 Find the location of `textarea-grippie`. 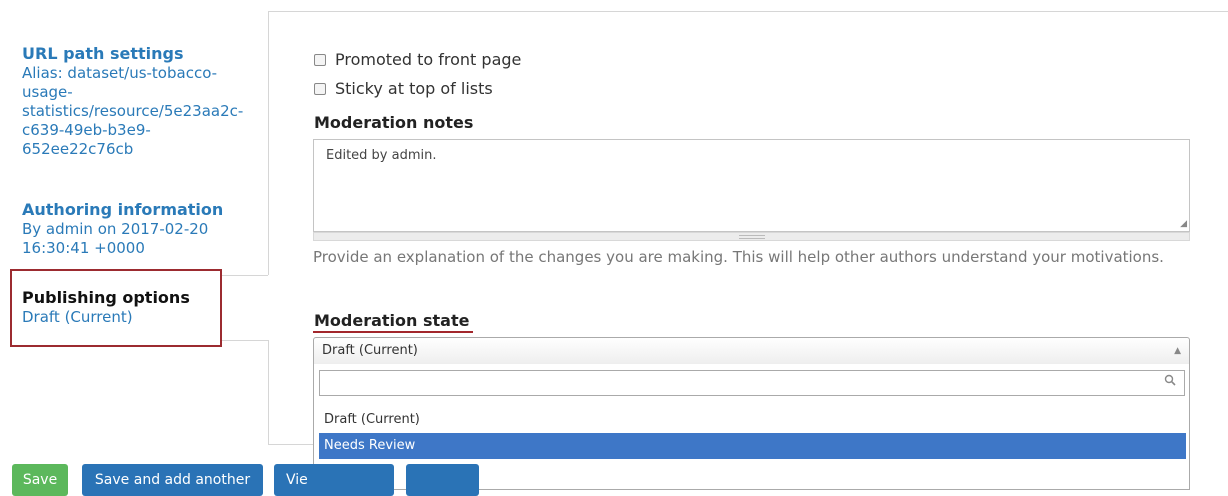

textarea-grippie is located at coordinates (751, 236).